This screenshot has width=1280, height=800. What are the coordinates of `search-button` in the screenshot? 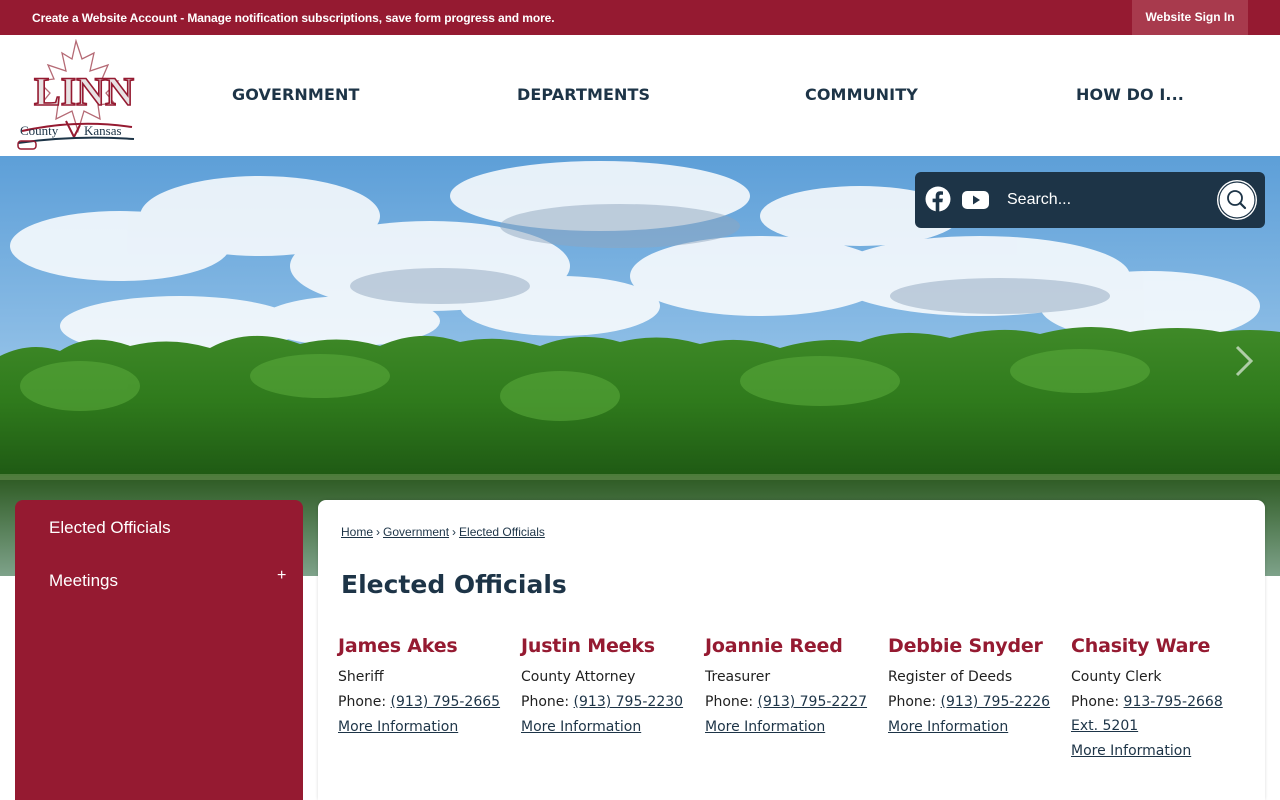 It's located at (1237, 200).